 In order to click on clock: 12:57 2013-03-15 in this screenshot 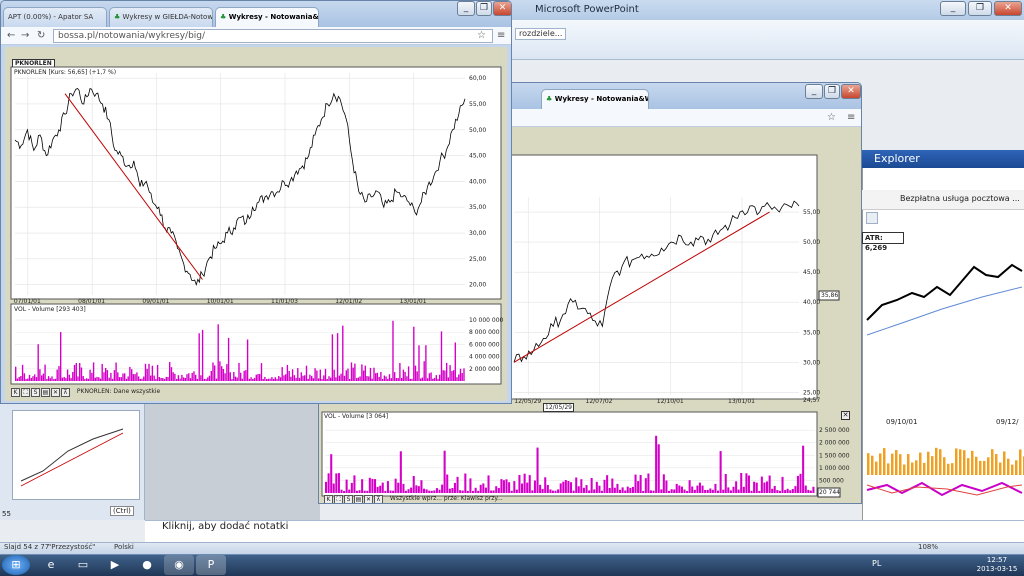, I will do `click(997, 565)`.